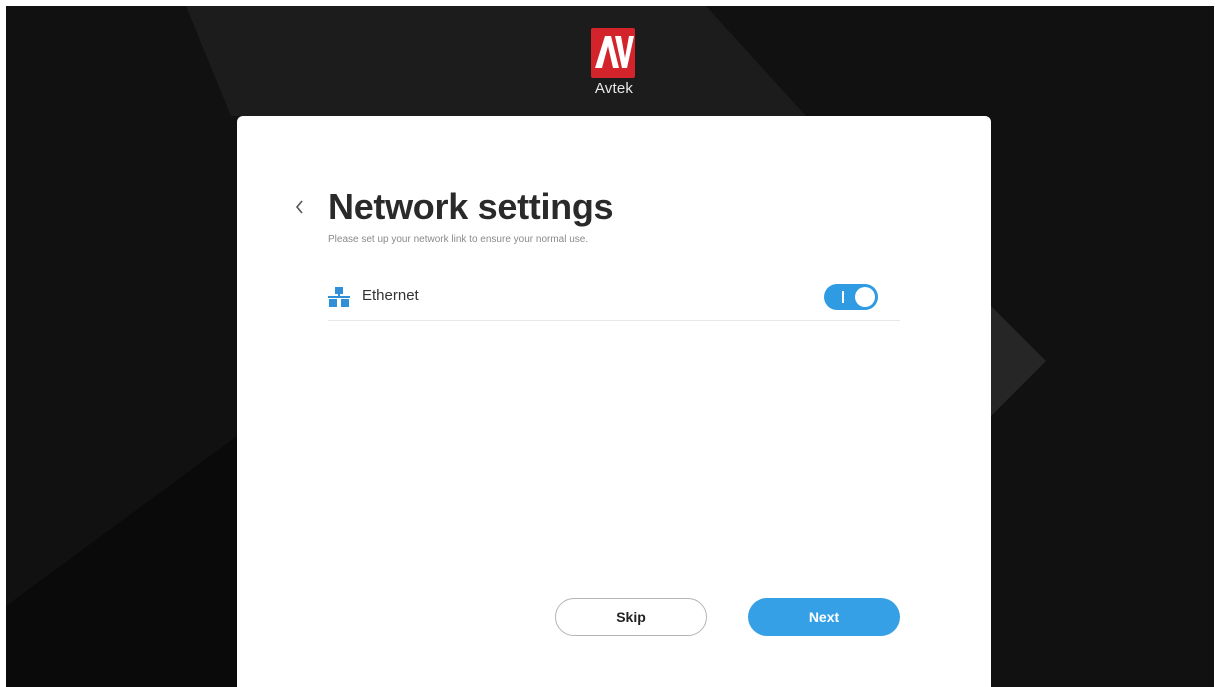  I want to click on chevron-left-icon, so click(299, 207).